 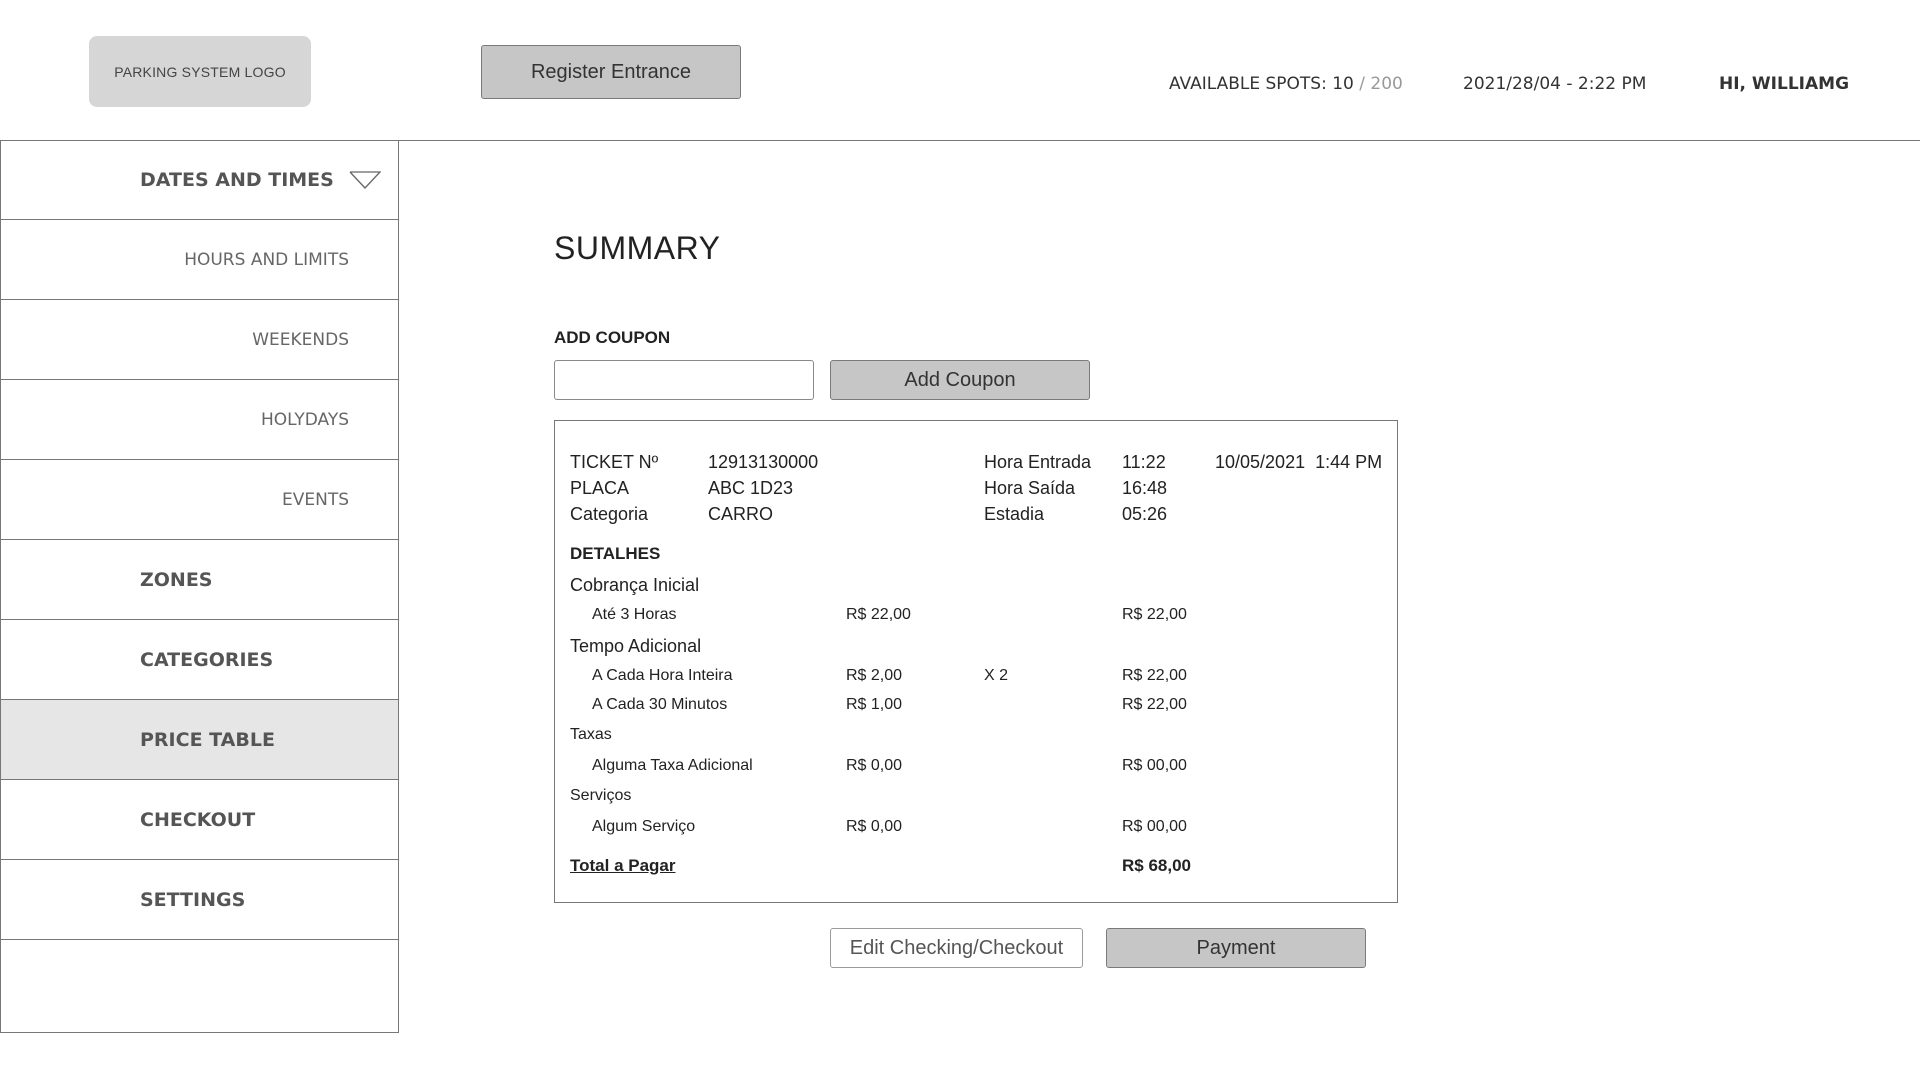 What do you see at coordinates (611, 72) in the screenshot?
I see `register-entrance-button: Register Entrance` at bounding box center [611, 72].